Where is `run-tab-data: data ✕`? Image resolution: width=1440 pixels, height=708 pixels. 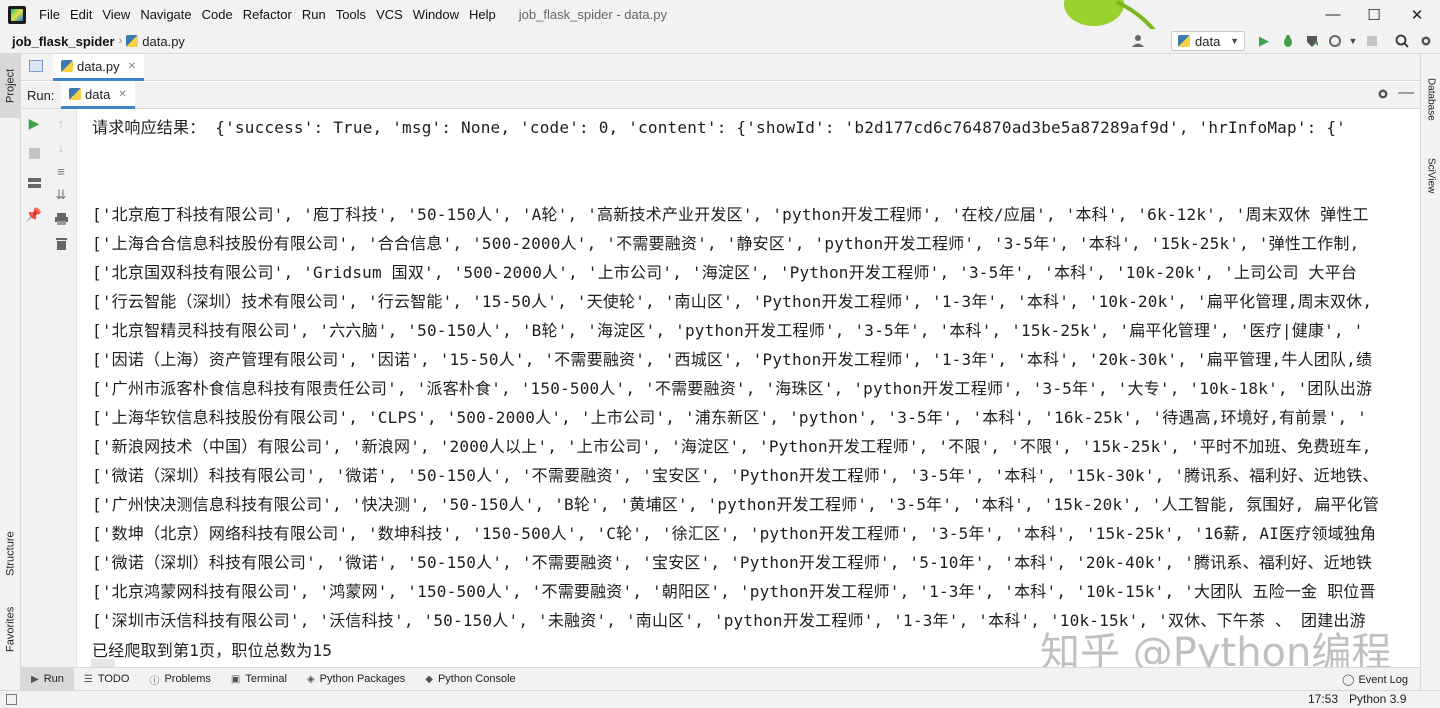 run-tab-data: data ✕ is located at coordinates (98, 95).